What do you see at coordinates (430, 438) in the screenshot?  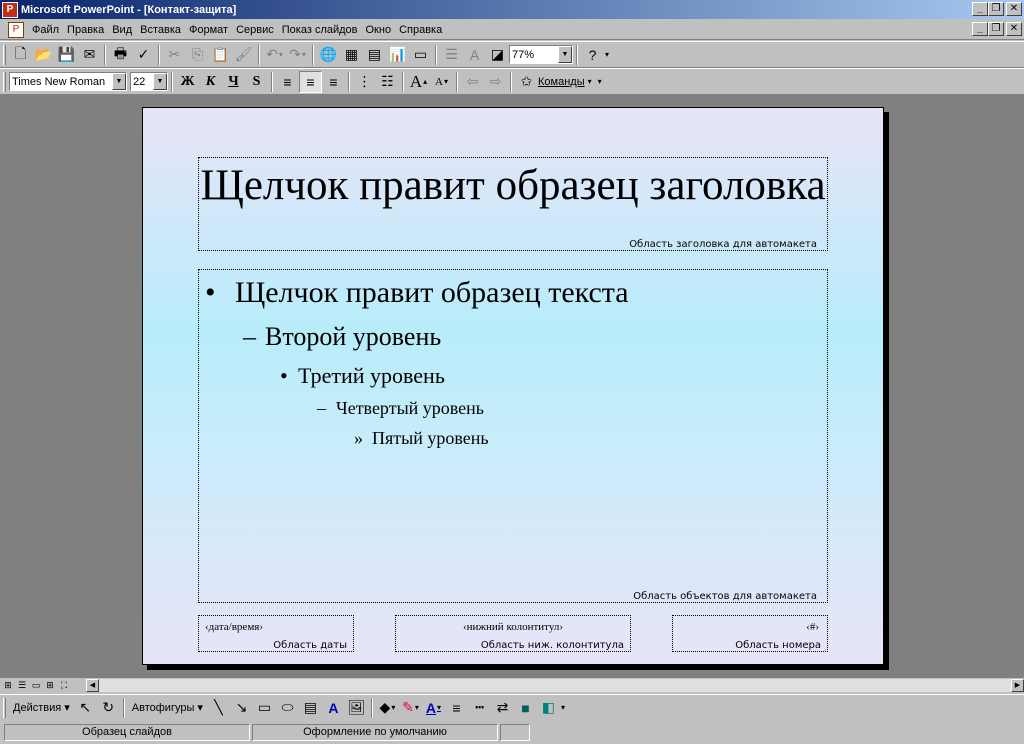 I see `level-5-text: Пятый уровень` at bounding box center [430, 438].